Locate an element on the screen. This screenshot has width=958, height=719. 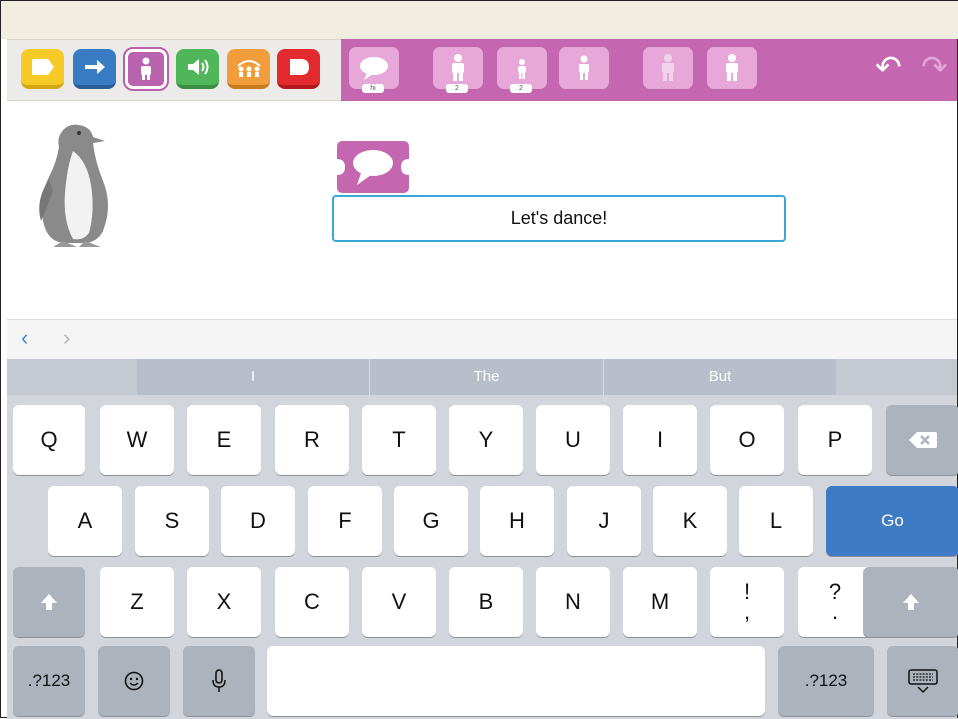
key-comma-label: , is located at coordinates (747, 611).